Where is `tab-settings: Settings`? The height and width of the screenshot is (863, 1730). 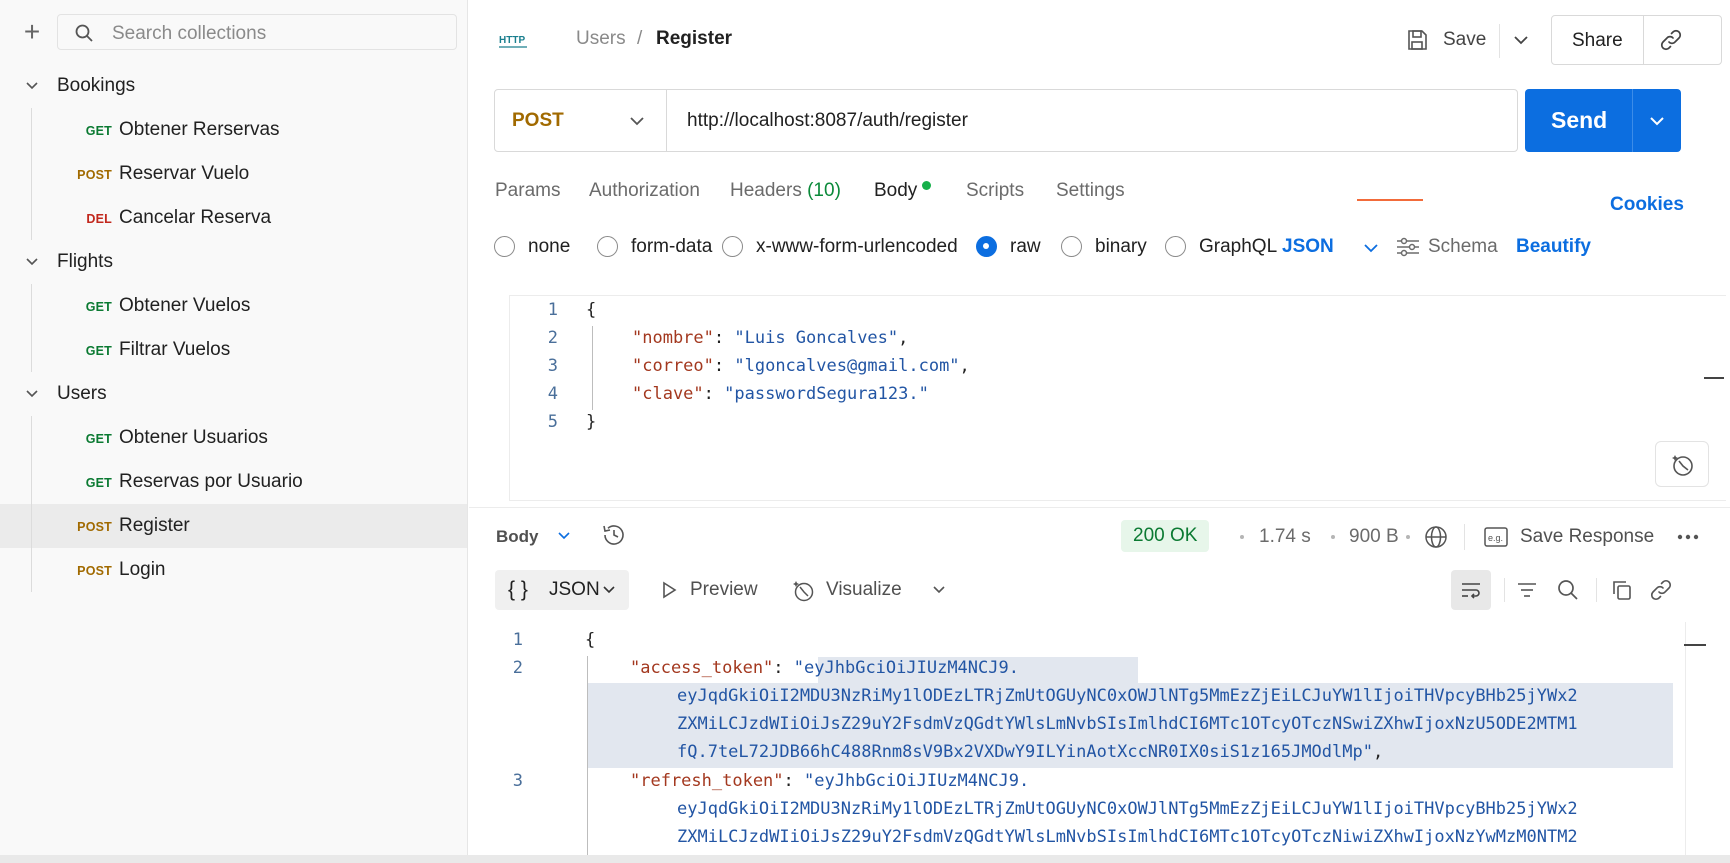
tab-settings: Settings is located at coordinates (1090, 191).